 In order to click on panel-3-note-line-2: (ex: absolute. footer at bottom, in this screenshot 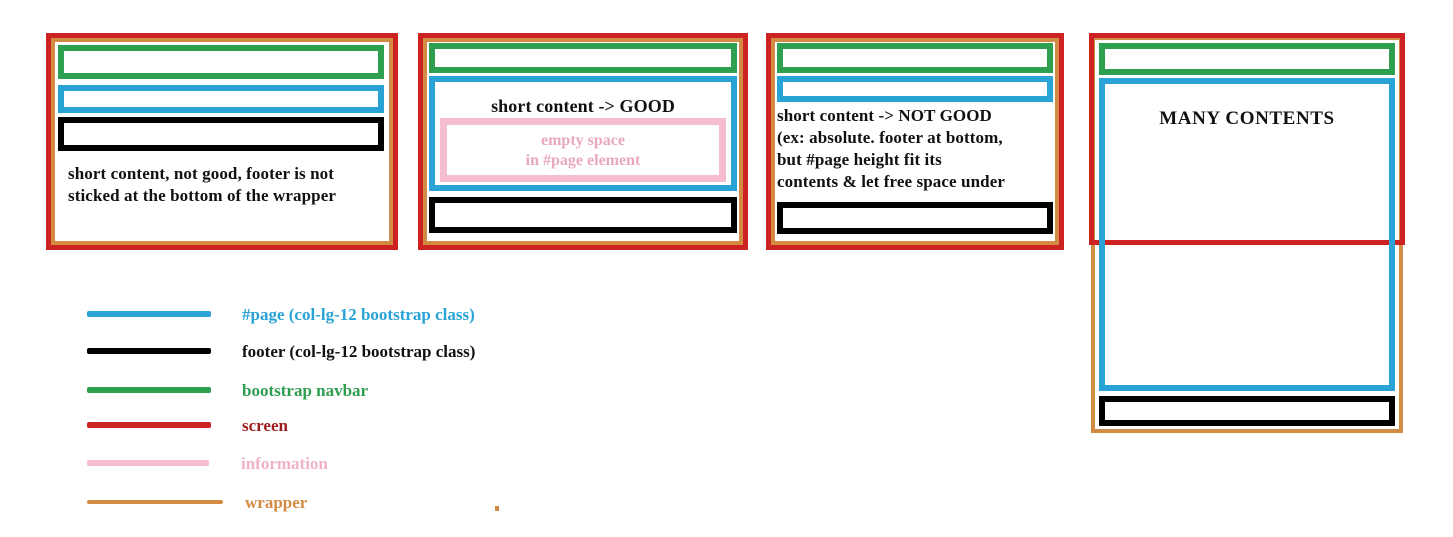, I will do `click(890, 138)`.